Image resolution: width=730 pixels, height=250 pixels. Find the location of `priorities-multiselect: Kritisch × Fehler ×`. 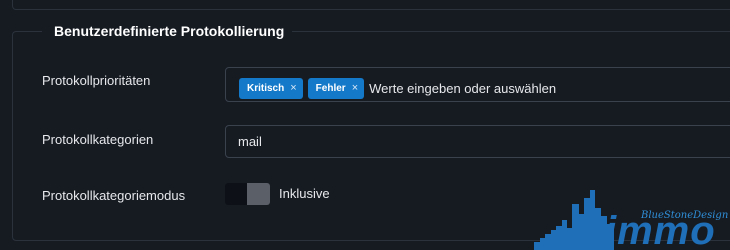

priorities-multiselect: Kritisch × Fehler × is located at coordinates (477, 84).